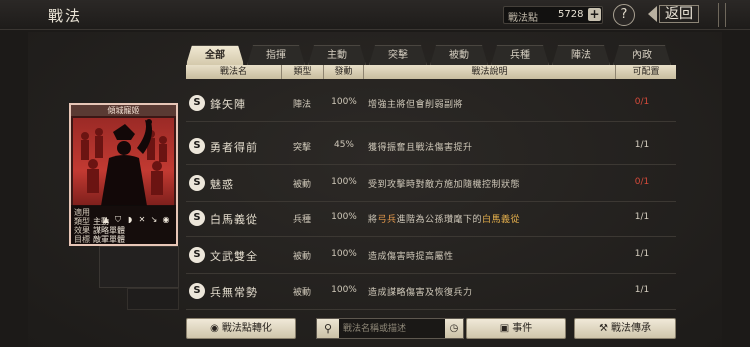 This screenshot has width=750, height=347. I want to click on card-line-target: 目標 敵軍單體, so click(99, 239).